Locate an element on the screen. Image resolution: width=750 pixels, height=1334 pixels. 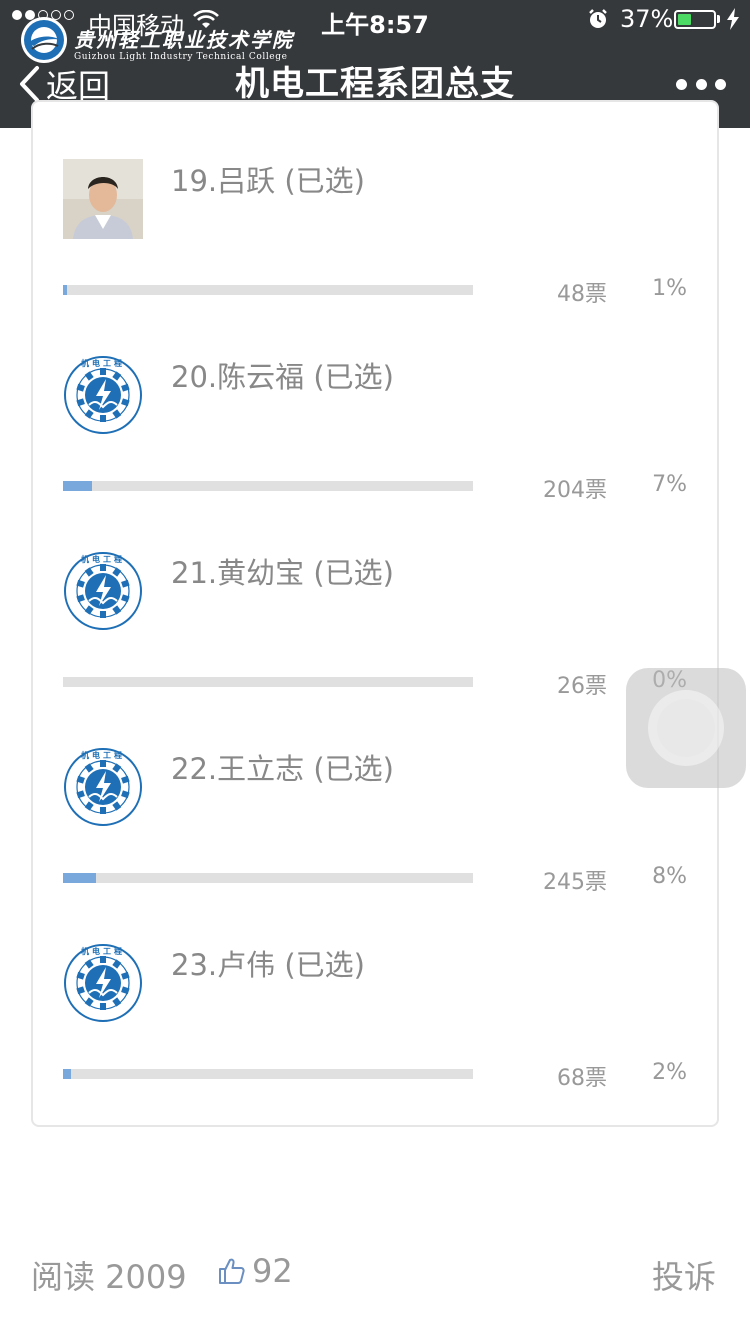
candidate-name: 22.王立志 (已选) is located at coordinates (282, 769).